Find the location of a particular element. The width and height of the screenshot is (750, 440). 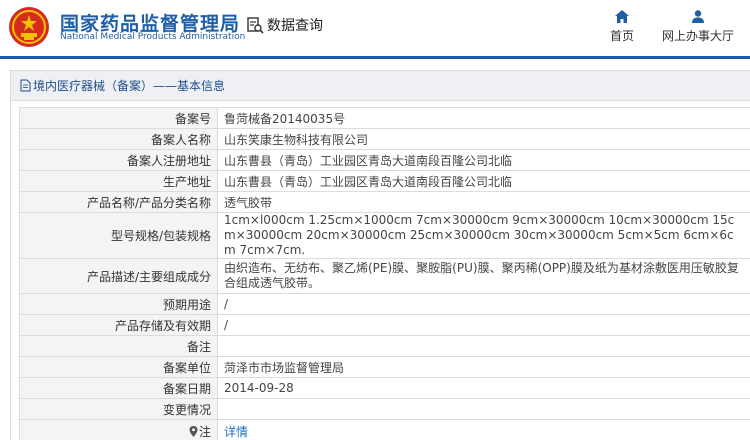

table-row: 生产地址 山东曹县（青岛）工业园区青岛大道南段百隆公司北临 is located at coordinates (384, 181).